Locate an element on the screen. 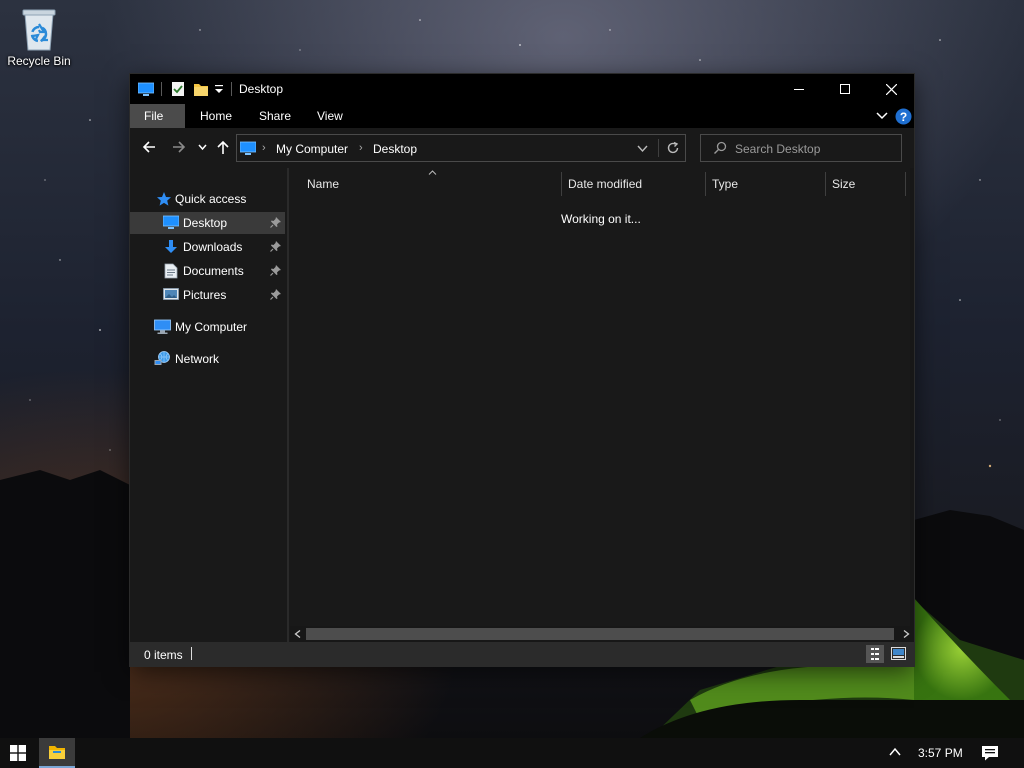  computer-icon is located at coordinates (162, 326).